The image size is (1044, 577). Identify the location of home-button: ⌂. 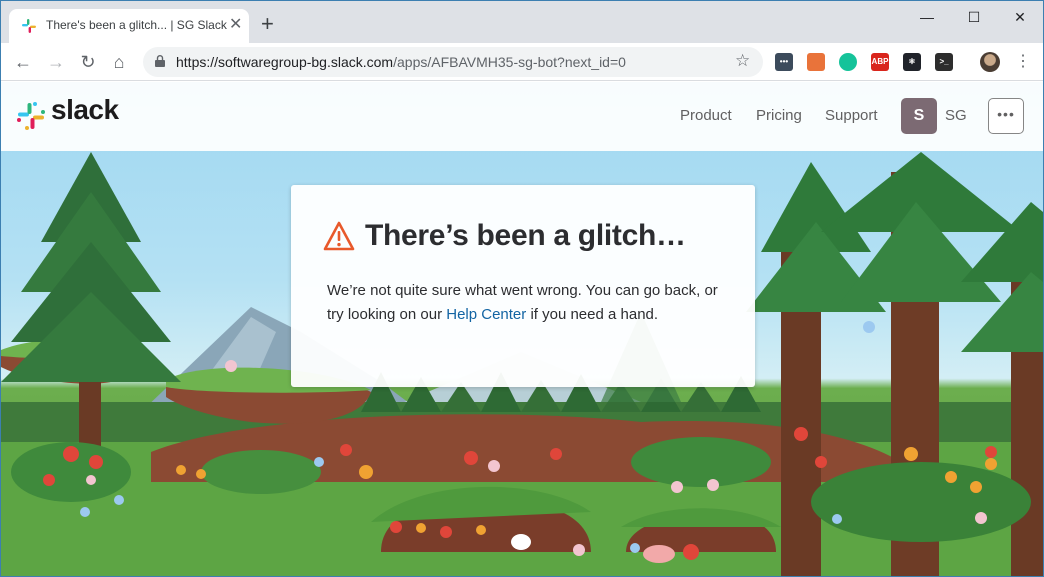
(119, 62).